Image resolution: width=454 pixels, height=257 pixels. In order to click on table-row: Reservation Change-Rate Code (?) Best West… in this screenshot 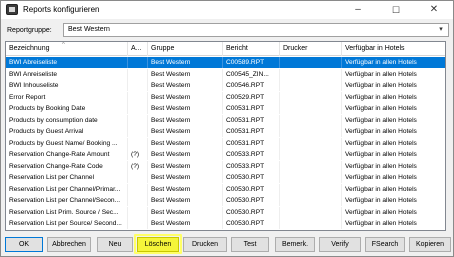, I will do `click(225, 166)`.